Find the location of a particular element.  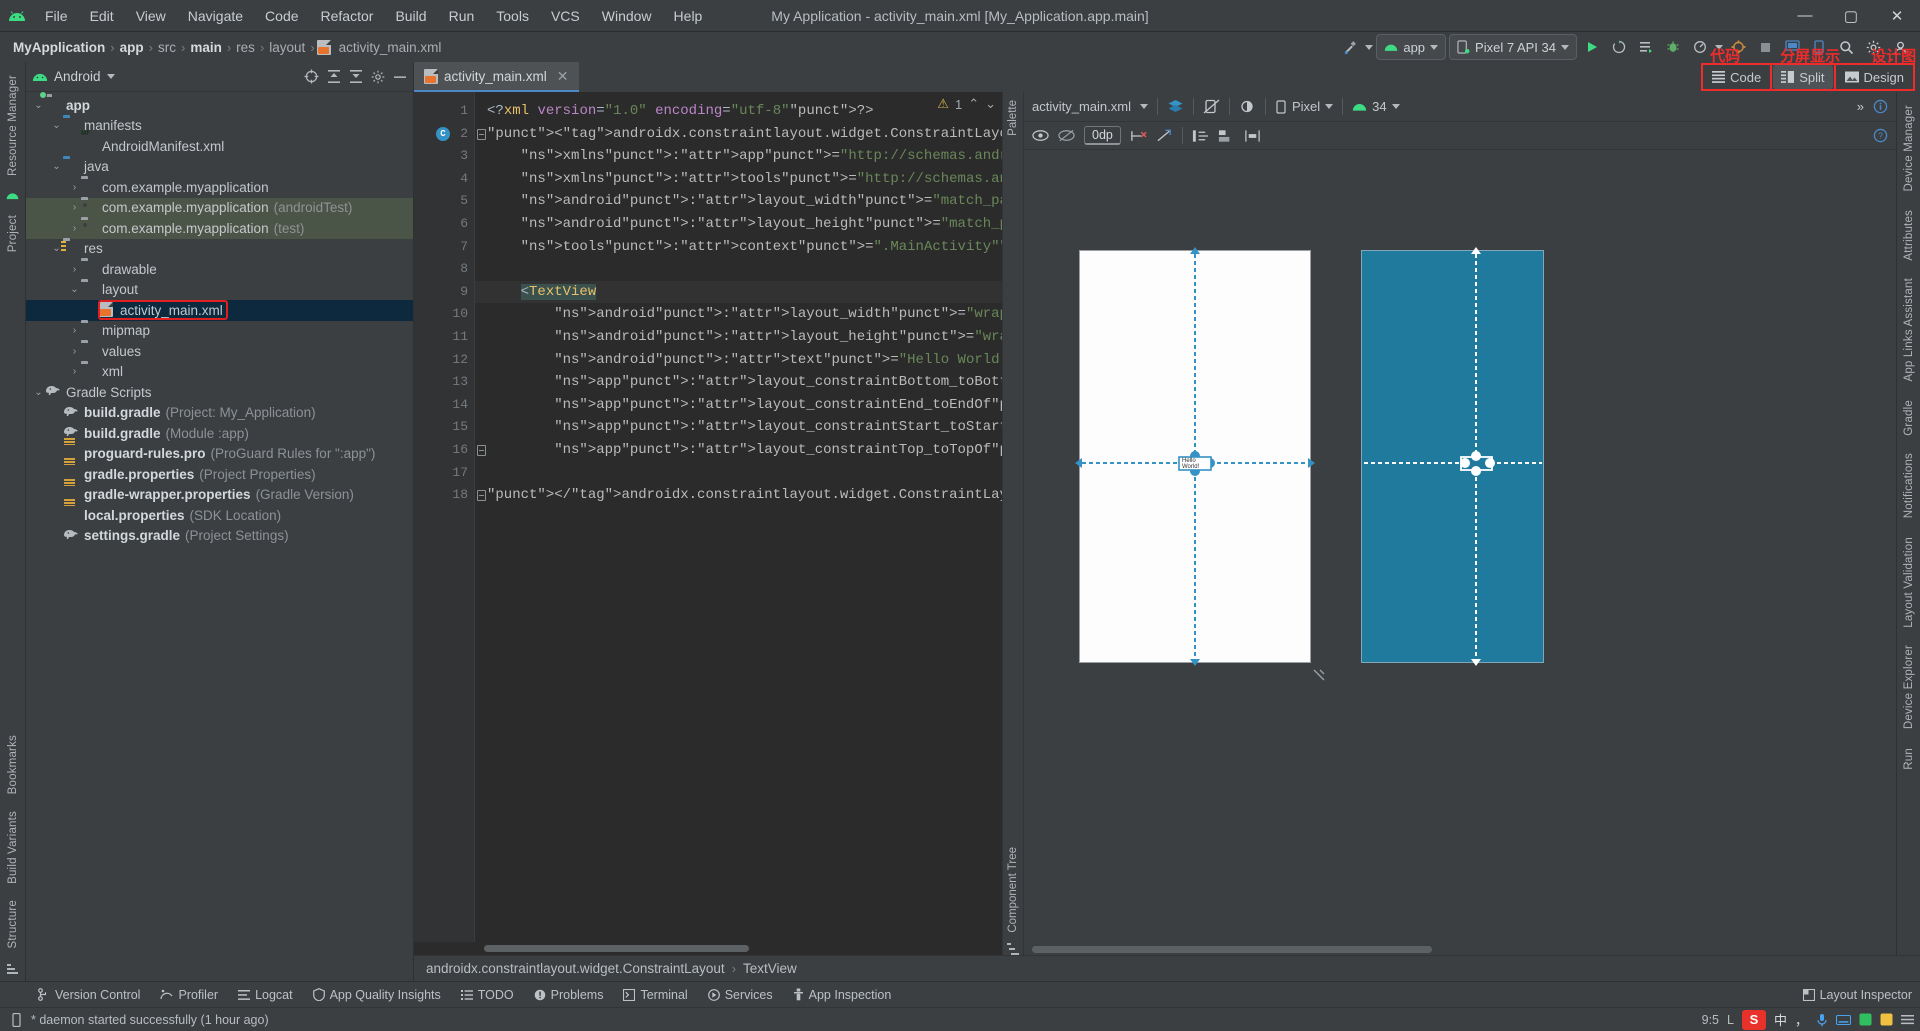

tree-node-androidmanifest-xml: AndroidManifest.xml is located at coordinates (219, 146).